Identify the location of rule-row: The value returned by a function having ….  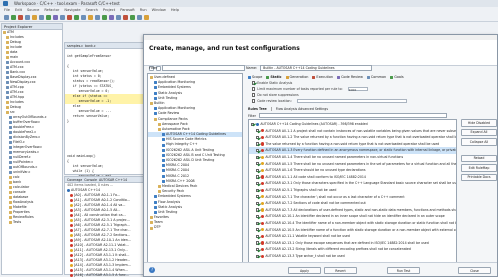
(352, 144).